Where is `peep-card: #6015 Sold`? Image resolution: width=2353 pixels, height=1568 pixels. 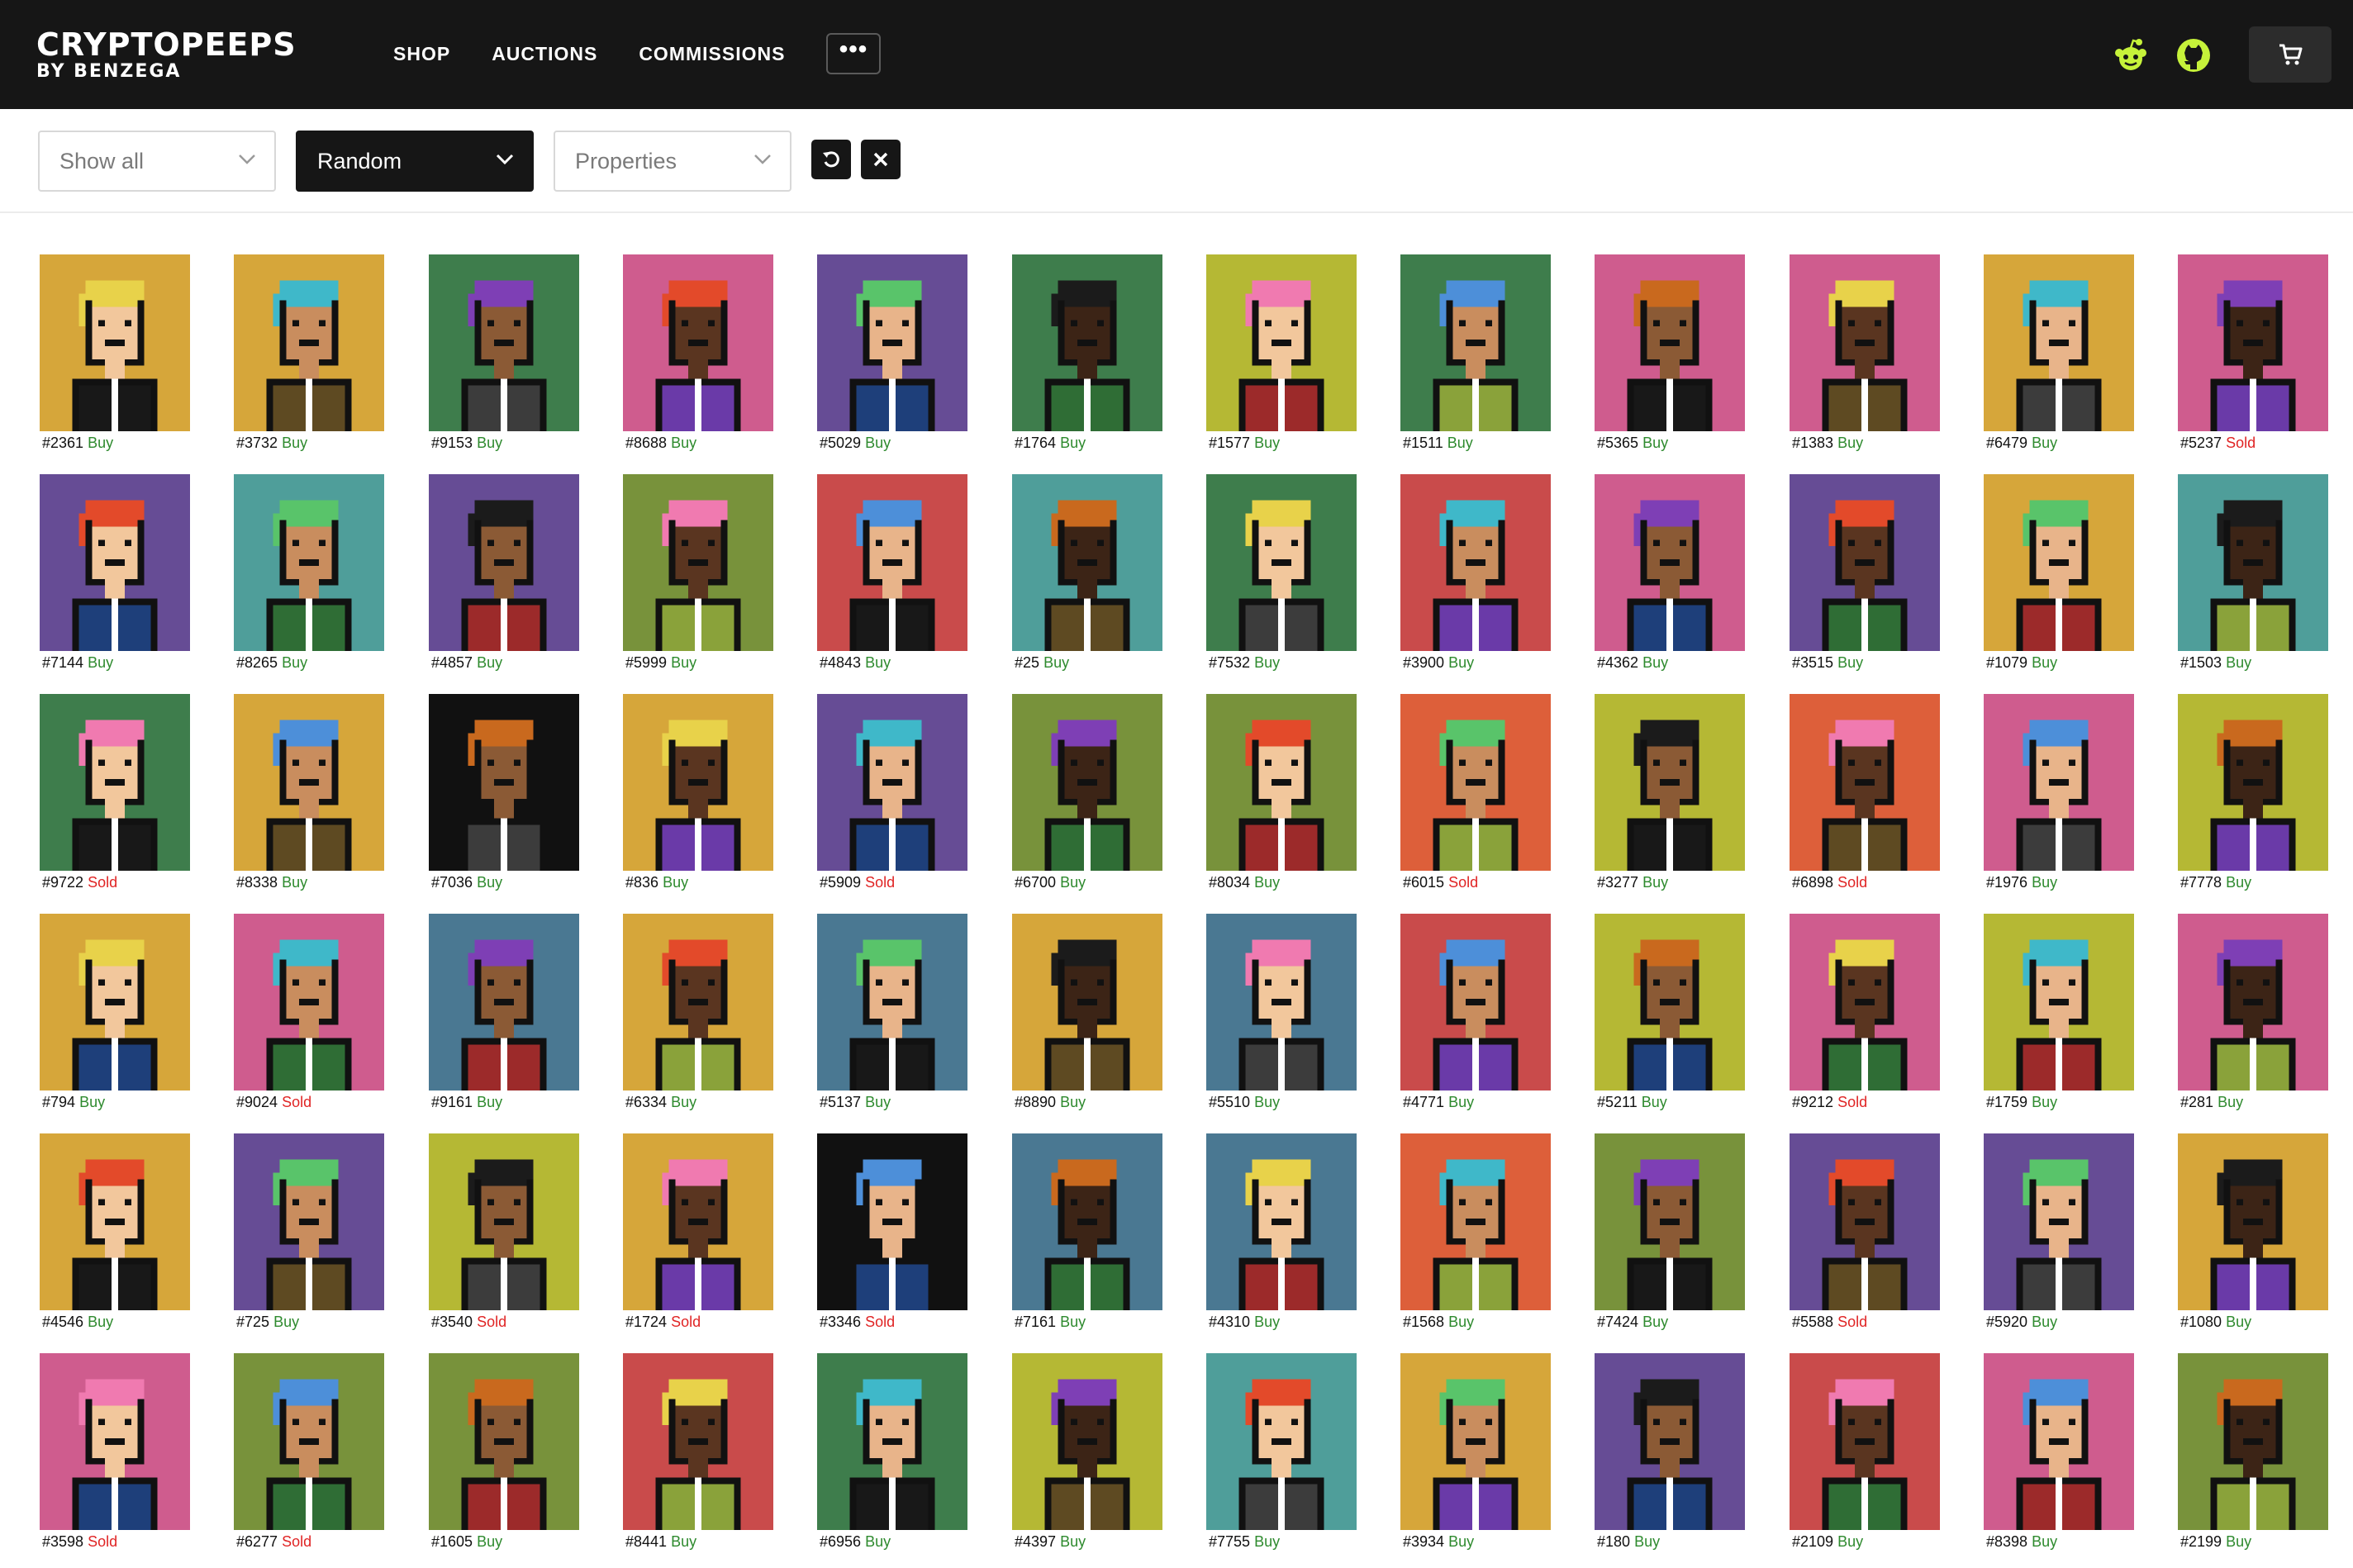 peep-card: #6015 Sold is located at coordinates (1476, 793).